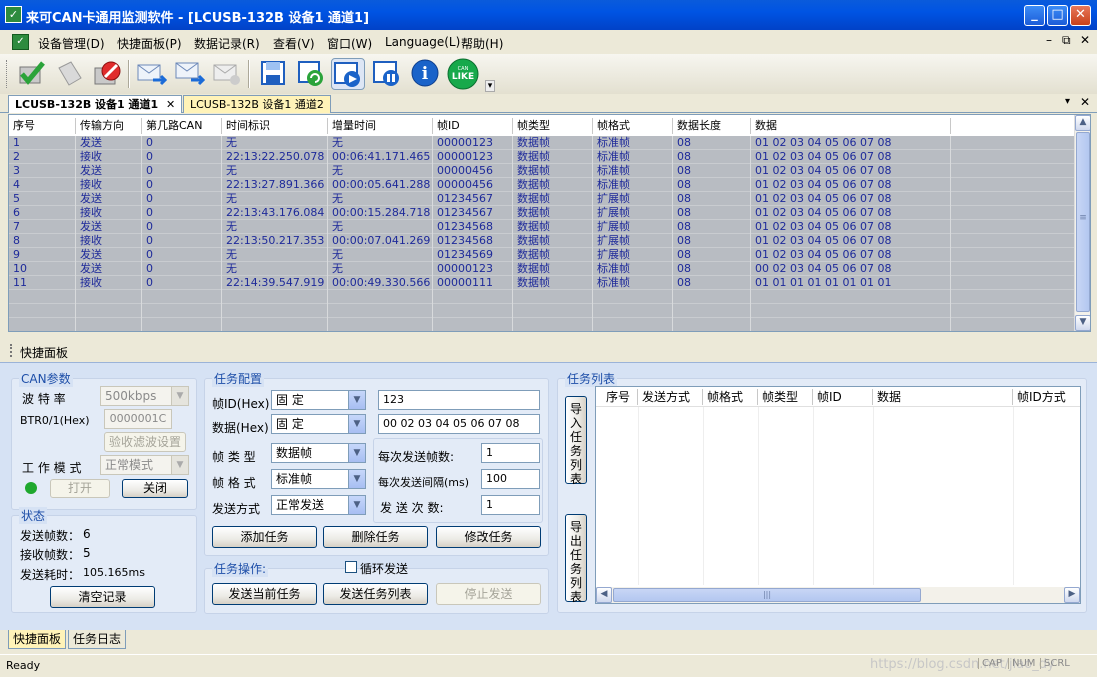 Image resolution: width=1097 pixels, height=677 pixels. Describe the element at coordinates (107, 74) in the screenshot. I see `stop-button` at that location.